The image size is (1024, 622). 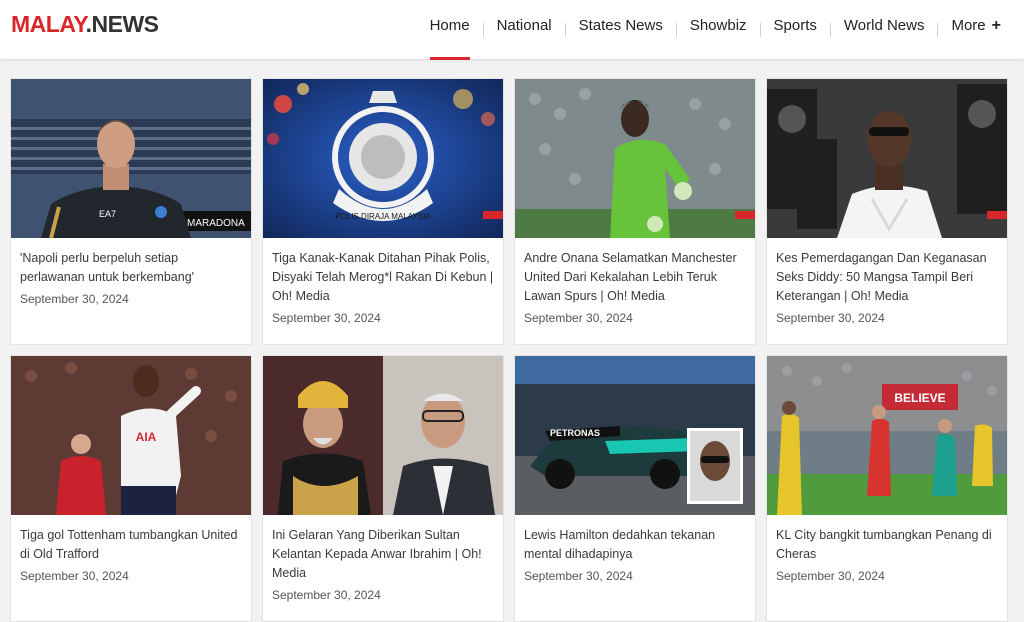 What do you see at coordinates (48, 24) in the screenshot?
I see `logo-brand: MALAY` at bounding box center [48, 24].